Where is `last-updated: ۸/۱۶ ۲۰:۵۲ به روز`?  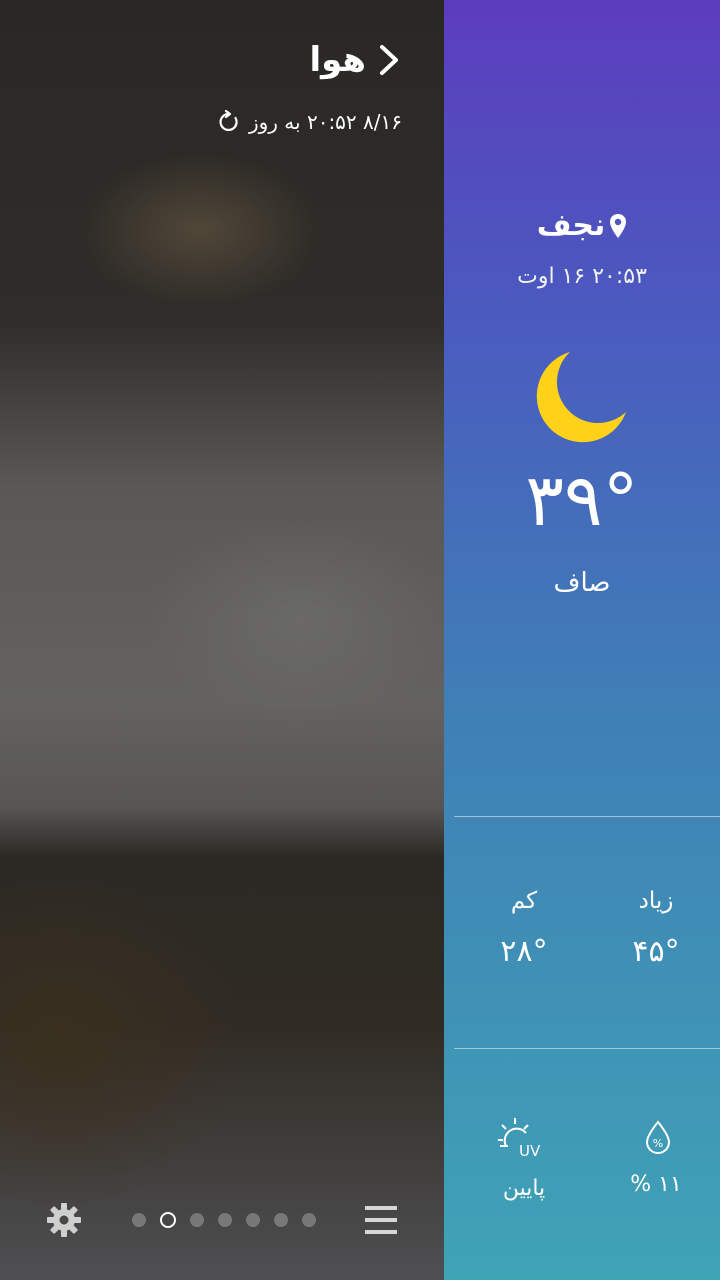
last-updated: ۸/۱۶ ۲۰:۵۲ به روز is located at coordinates (309, 122).